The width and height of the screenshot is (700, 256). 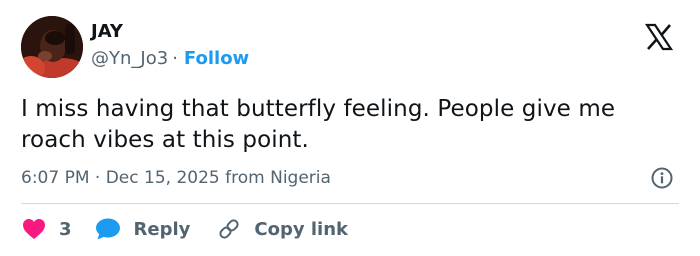 I want to click on action-bar: 3 Reply Copy link, so click(x=184, y=229).